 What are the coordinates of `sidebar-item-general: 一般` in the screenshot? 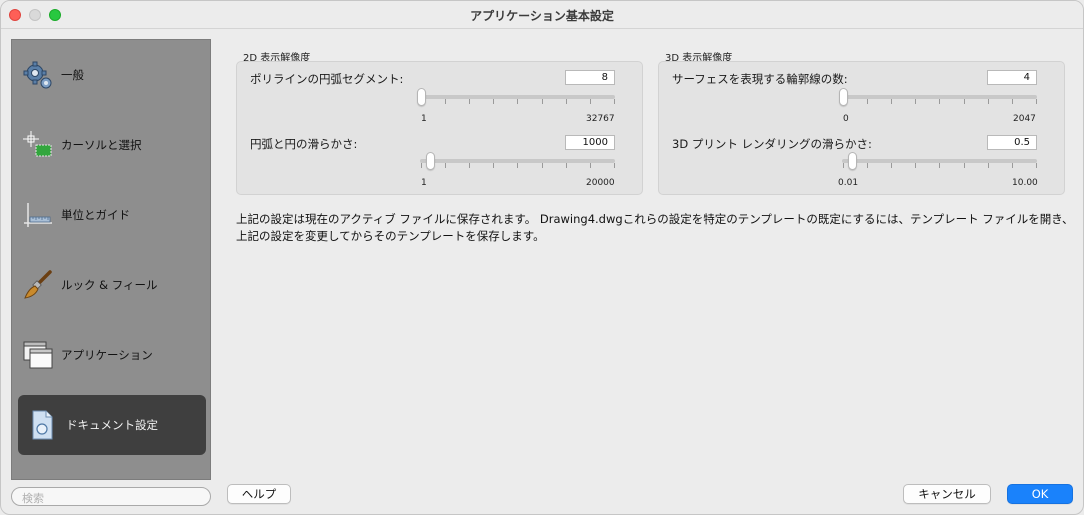 It's located at (112, 75).